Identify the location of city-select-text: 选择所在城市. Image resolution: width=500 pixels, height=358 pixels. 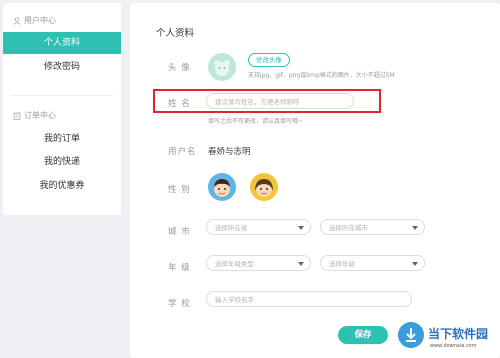
(348, 228).